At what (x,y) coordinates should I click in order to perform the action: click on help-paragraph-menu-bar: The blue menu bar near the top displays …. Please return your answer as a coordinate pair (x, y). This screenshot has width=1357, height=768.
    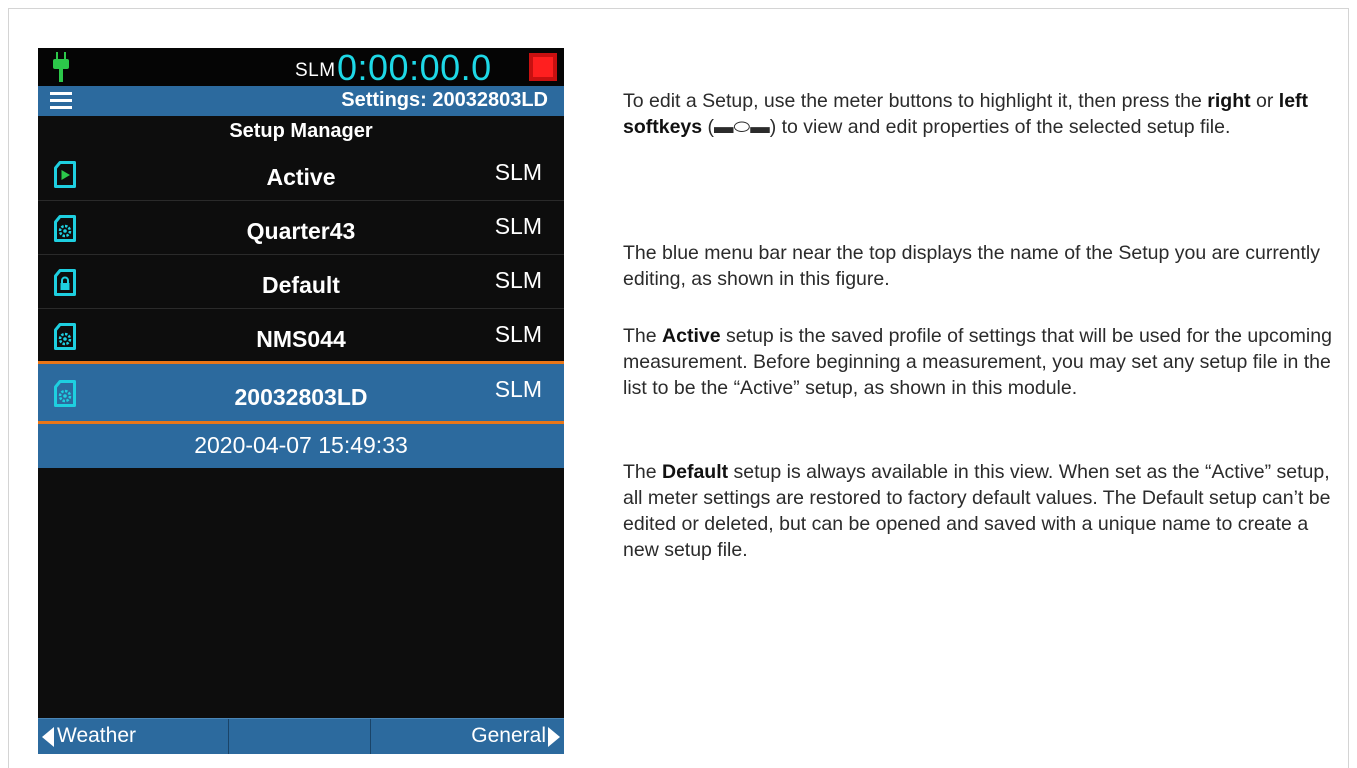
    Looking at the image, I should click on (972, 266).